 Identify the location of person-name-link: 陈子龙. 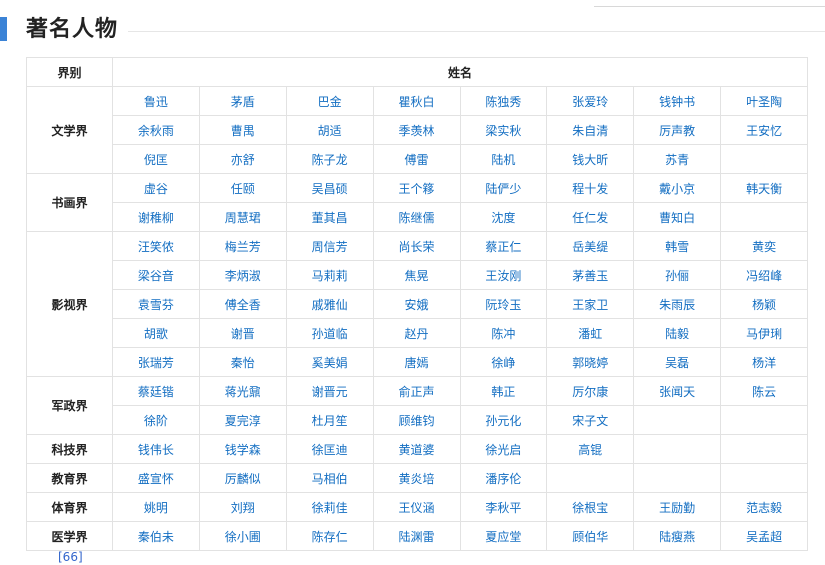
(329, 159).